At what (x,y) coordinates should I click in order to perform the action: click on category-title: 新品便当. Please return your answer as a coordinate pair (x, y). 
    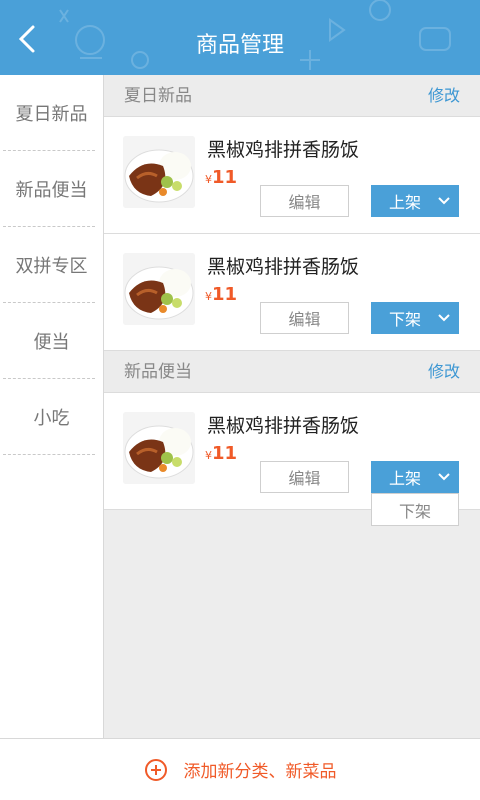
    Looking at the image, I should click on (158, 372).